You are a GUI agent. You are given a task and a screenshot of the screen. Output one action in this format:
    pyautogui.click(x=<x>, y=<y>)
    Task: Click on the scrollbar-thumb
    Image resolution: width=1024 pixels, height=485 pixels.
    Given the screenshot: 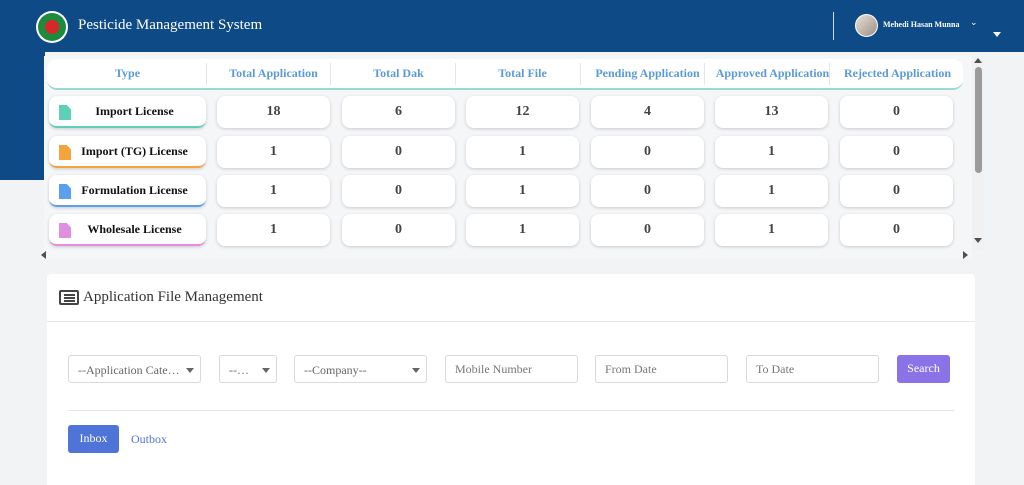 What is the action you would take?
    pyautogui.click(x=978, y=120)
    